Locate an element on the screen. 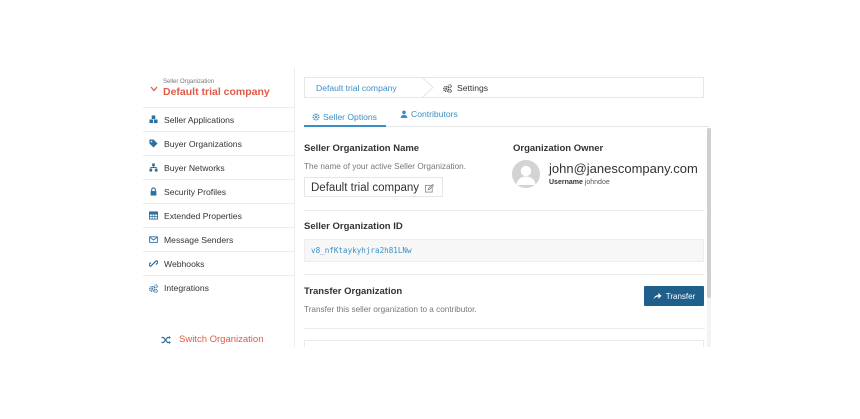 Image resolution: width=860 pixels, height=419 pixels. sidebar-item-label: Security Profiles is located at coordinates (195, 191).